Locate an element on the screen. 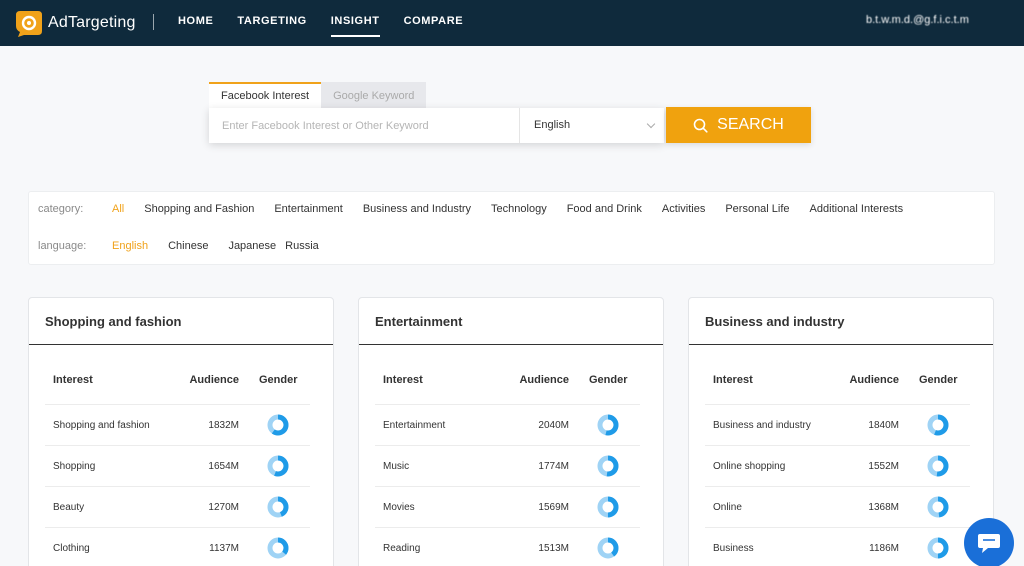 The image size is (1024, 566). audience-value: 1774M is located at coordinates (553, 466).